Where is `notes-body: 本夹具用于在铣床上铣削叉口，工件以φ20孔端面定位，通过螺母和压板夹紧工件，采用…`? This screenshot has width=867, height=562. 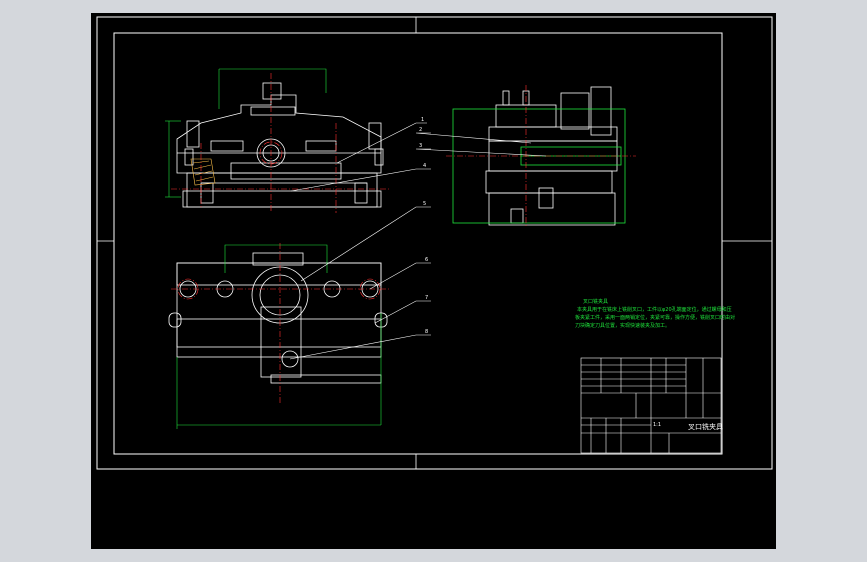 notes-body: 本夹具用于在铣床上铣削叉口，工件以φ20孔端面定位，通过螺母和压板夹紧工件，采用… is located at coordinates (655, 318).